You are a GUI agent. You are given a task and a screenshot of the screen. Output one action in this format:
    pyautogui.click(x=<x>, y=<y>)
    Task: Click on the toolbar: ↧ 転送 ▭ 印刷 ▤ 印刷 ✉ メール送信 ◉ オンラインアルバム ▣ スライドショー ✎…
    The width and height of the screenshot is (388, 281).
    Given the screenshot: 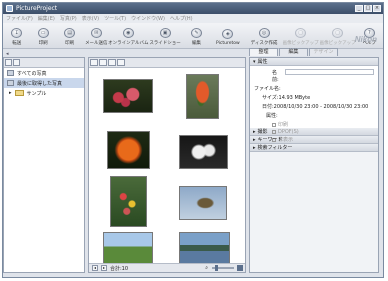 What is the action you would take?
    pyautogui.click(x=193, y=36)
    